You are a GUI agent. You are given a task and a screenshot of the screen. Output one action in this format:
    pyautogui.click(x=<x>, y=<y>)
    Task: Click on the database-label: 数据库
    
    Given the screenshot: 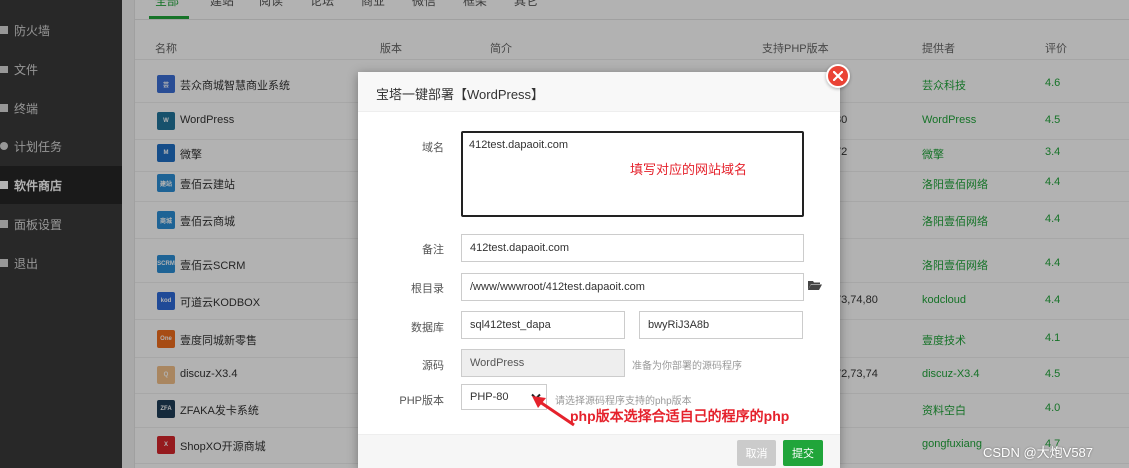 What is the action you would take?
    pyautogui.click(x=427, y=328)
    